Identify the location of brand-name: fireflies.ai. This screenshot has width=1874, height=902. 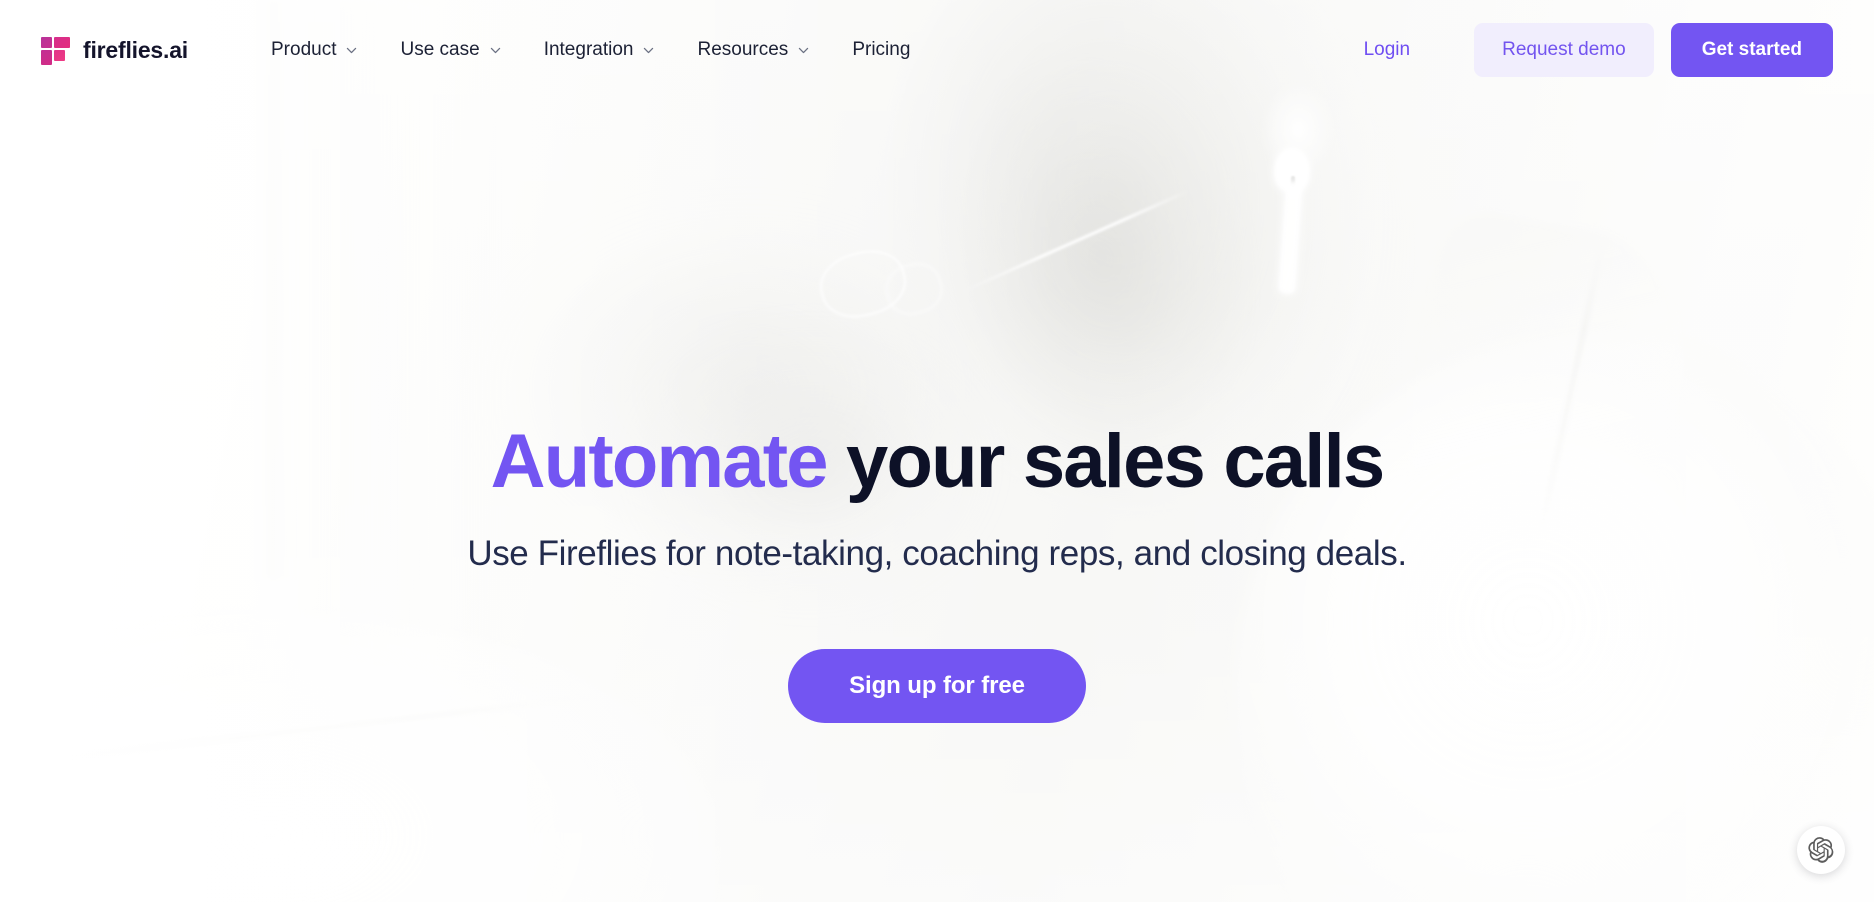
(135, 49).